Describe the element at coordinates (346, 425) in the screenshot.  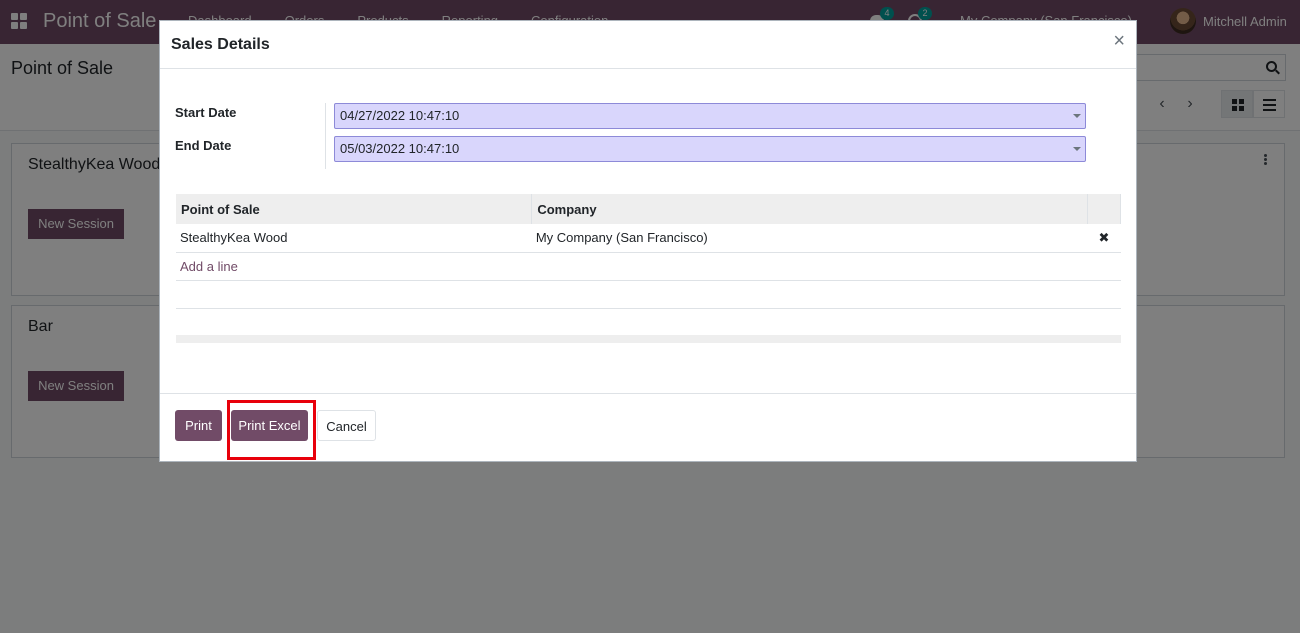
I see `cancel-button: Cancel` at that location.